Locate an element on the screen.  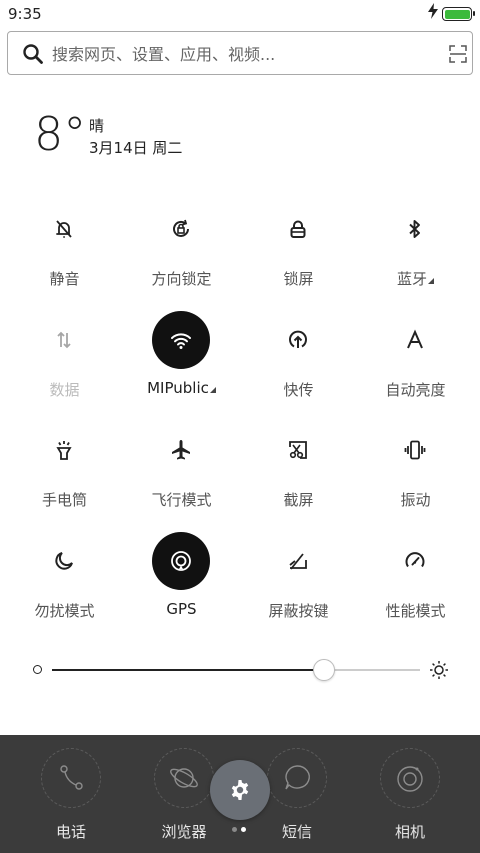
message-bubble-icon is located at coordinates (297, 777).